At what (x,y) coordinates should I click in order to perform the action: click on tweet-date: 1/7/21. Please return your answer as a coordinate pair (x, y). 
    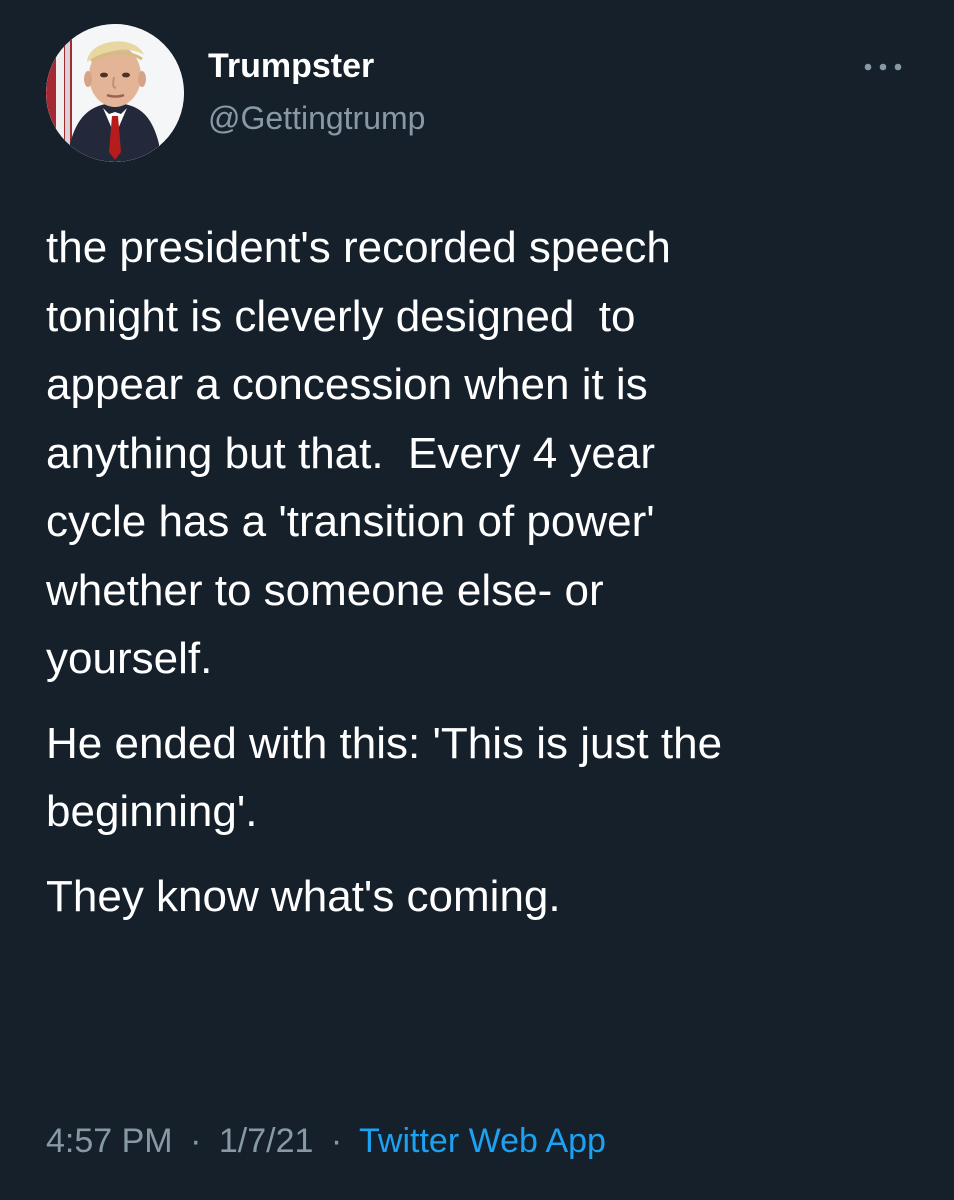
    Looking at the image, I should click on (266, 1141).